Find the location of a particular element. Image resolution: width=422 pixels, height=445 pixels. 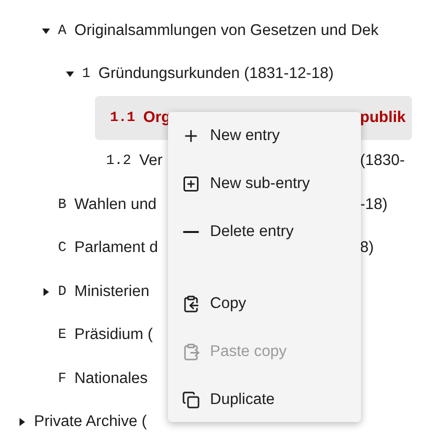

entry-number: B is located at coordinates (62, 204).